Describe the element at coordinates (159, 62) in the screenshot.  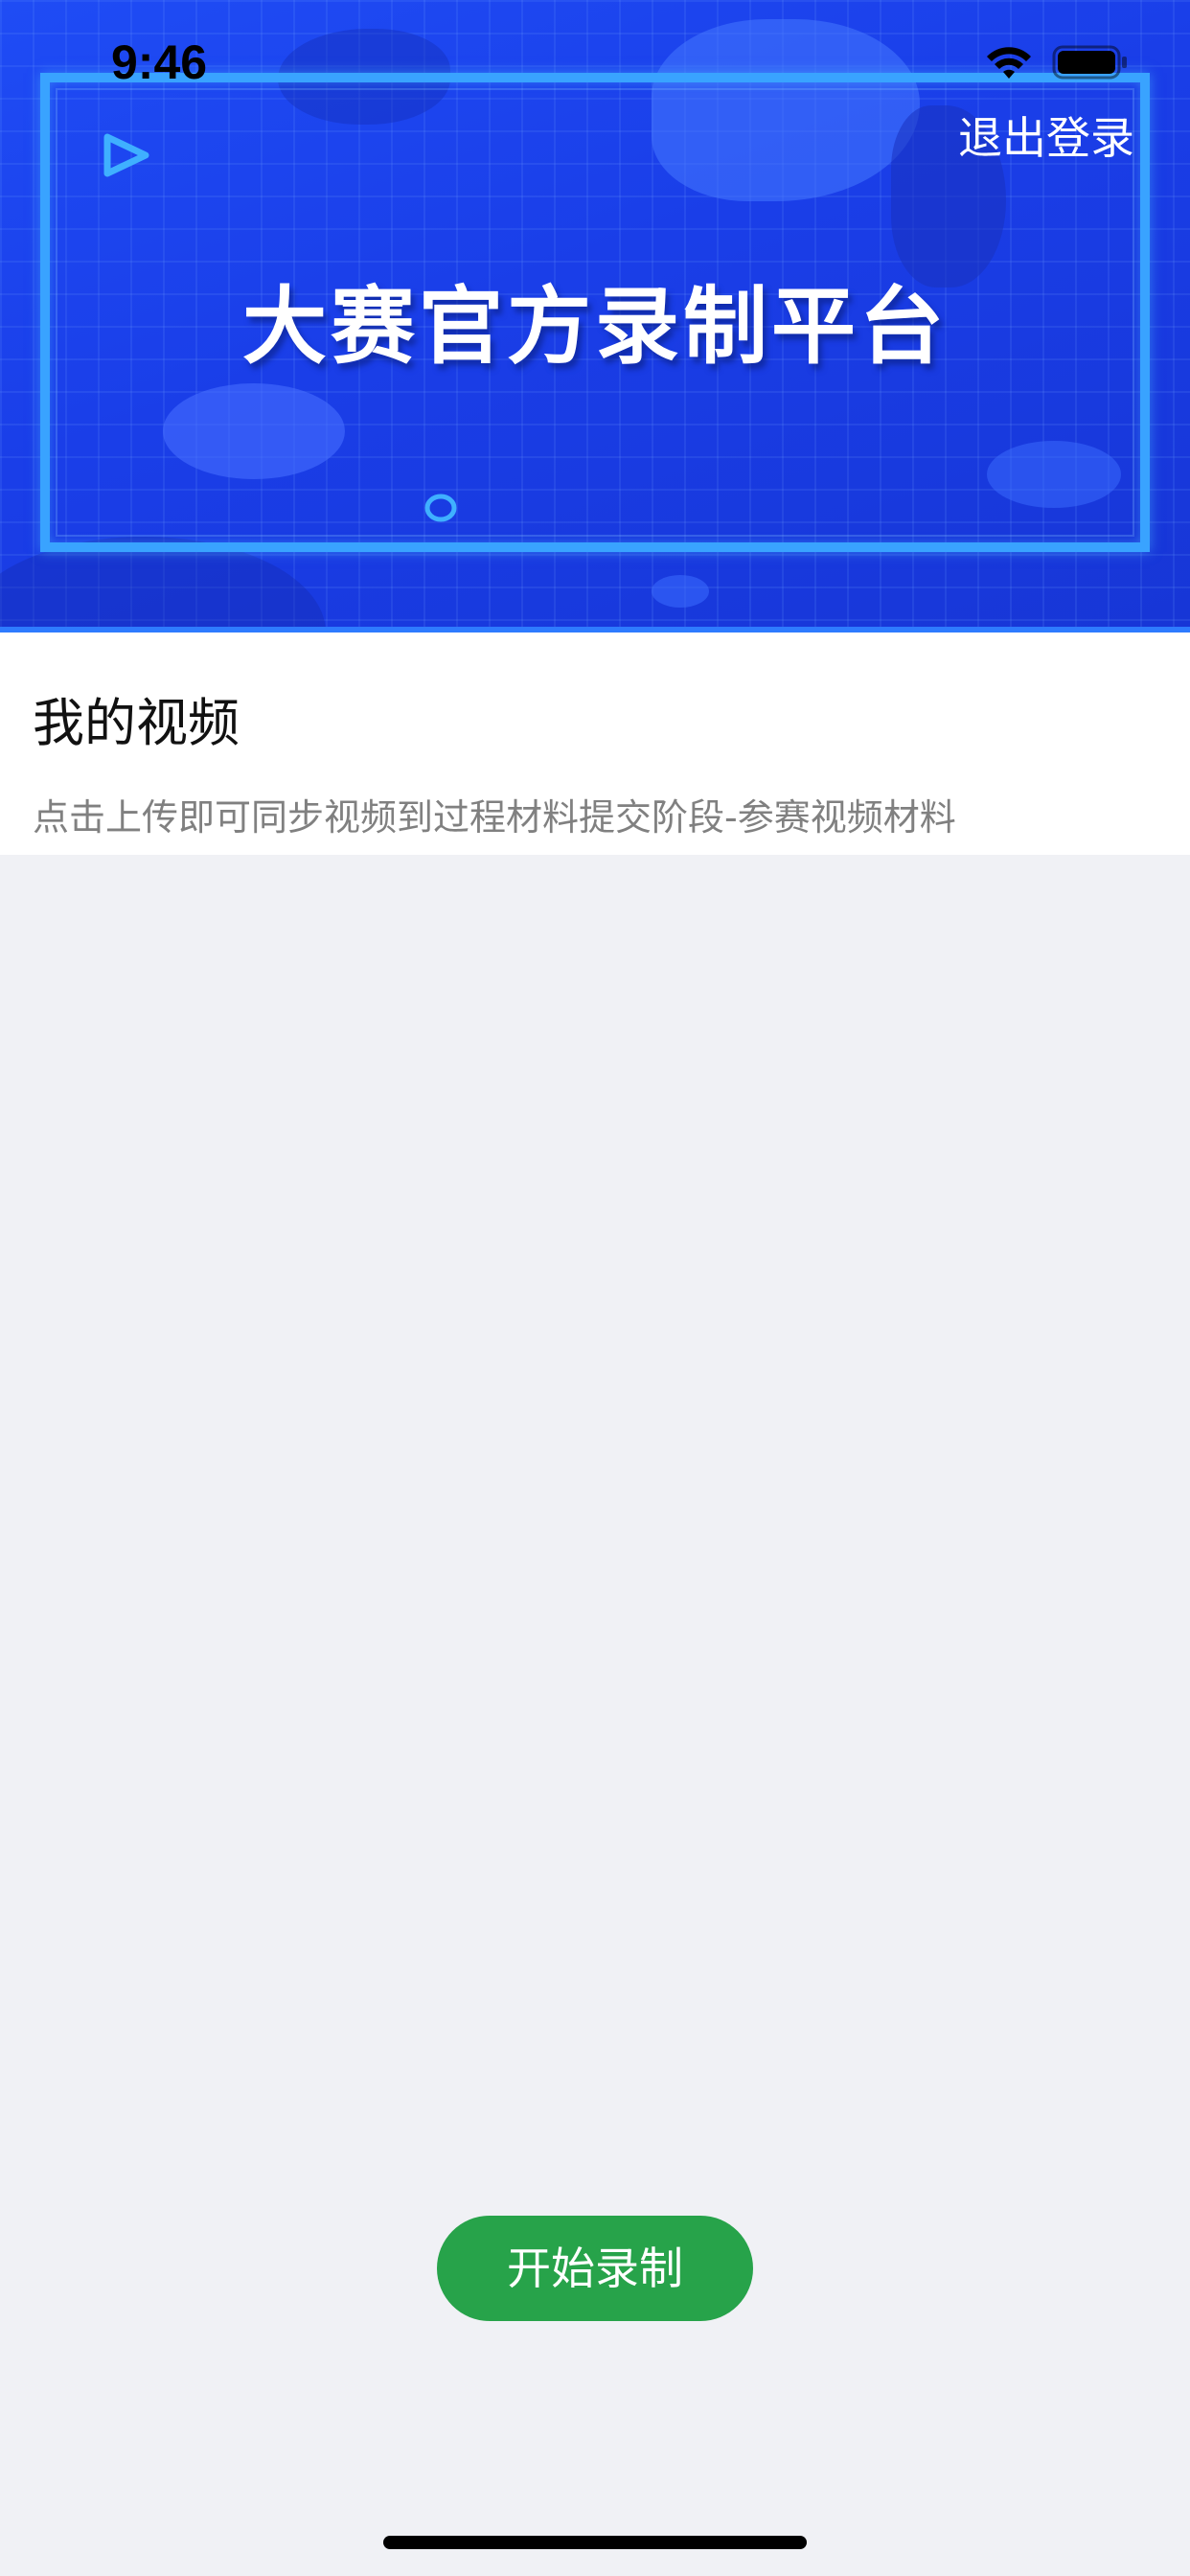
I see `status-time: 9:46` at that location.